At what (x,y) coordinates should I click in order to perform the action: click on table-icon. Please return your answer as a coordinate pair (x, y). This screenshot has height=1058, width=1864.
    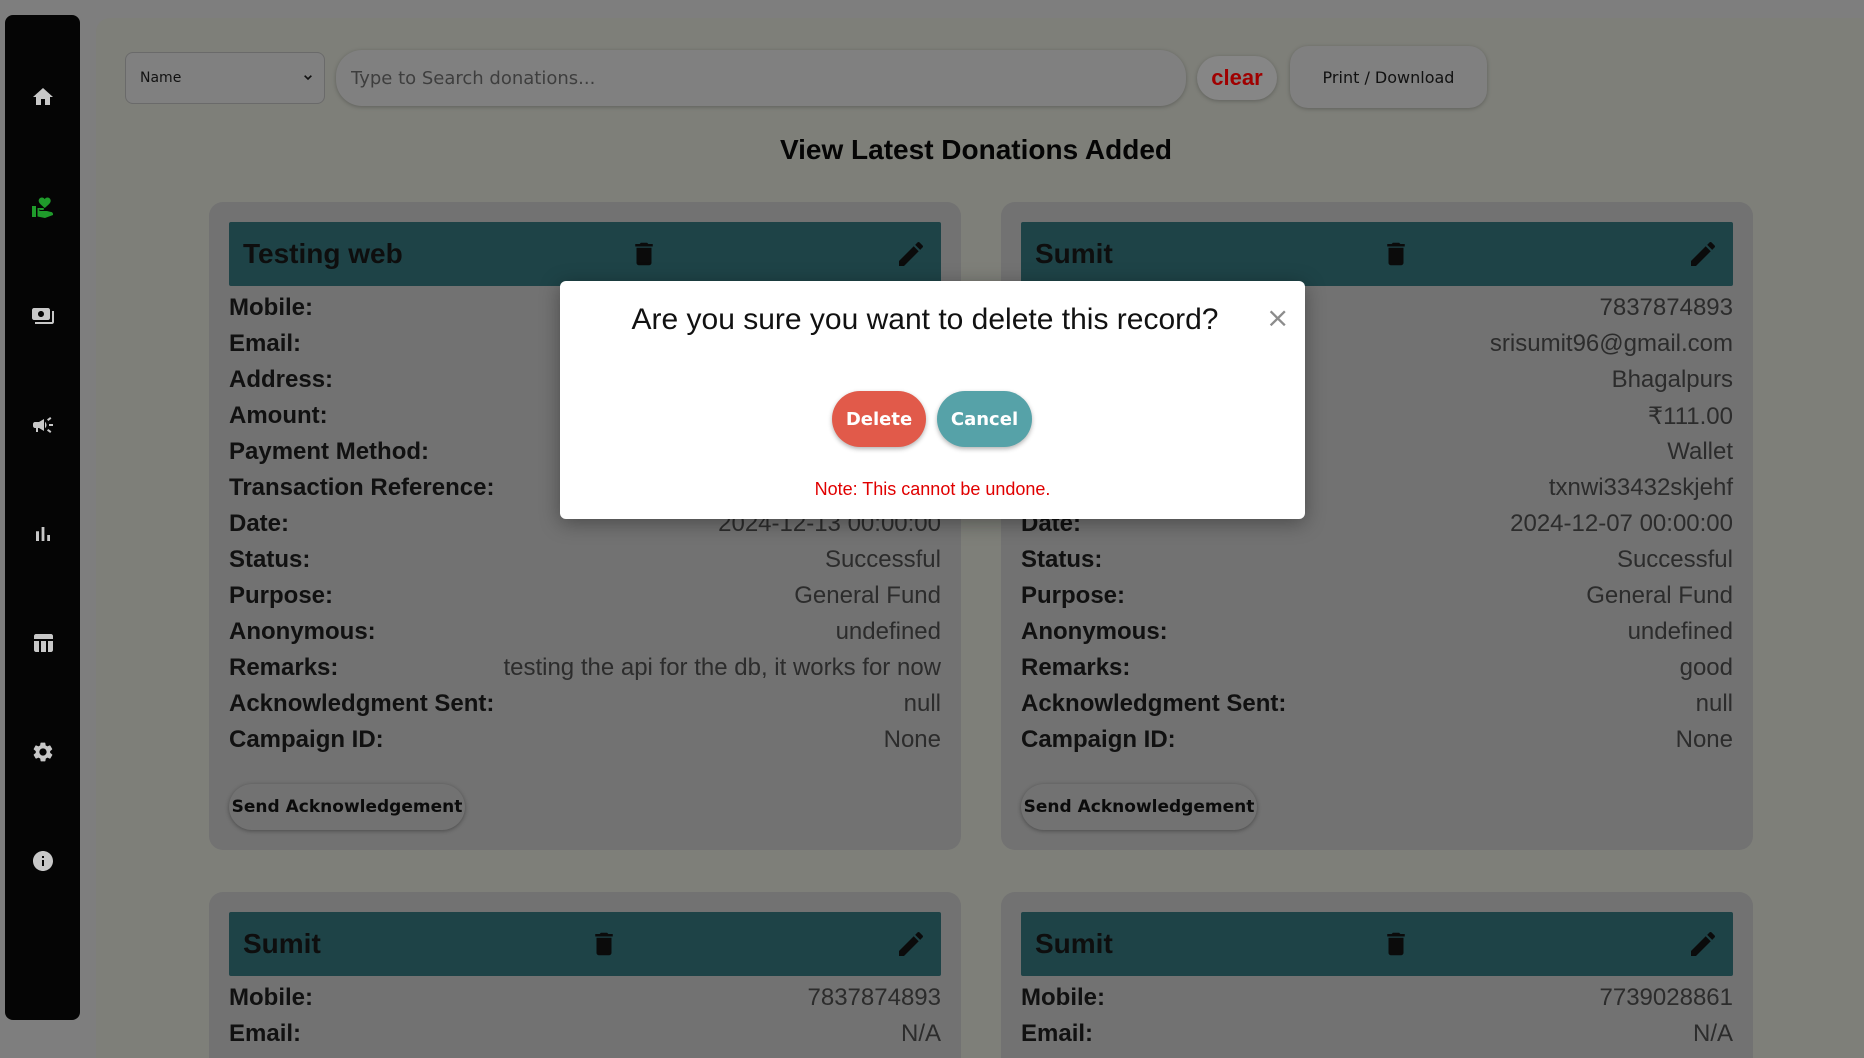
    Looking at the image, I should click on (42, 643).